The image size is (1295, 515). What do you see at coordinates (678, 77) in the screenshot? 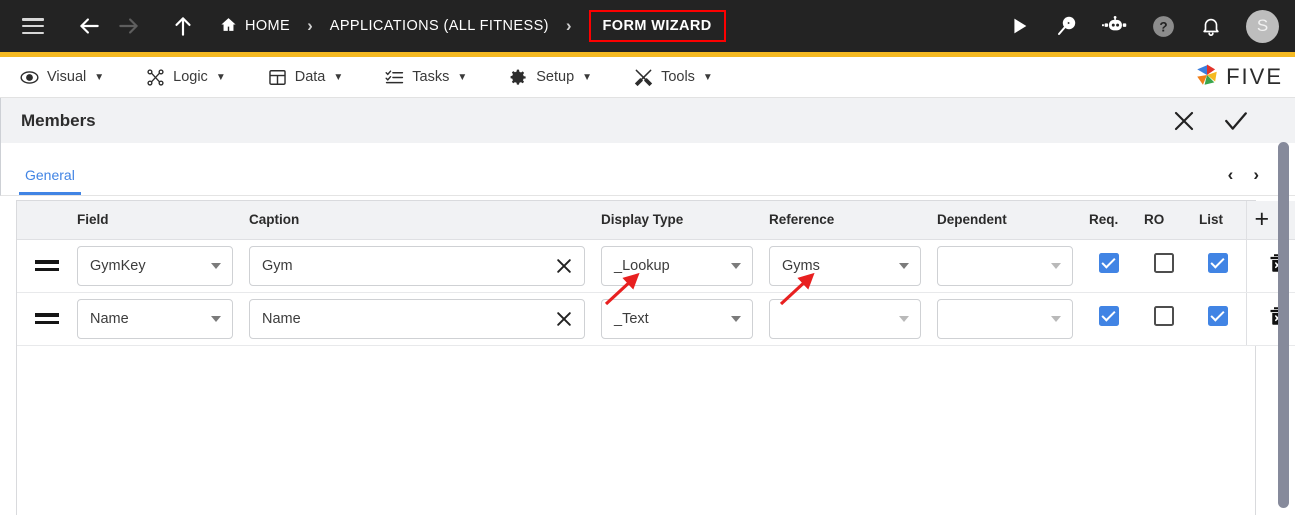
I see `menu-item-tools-label: Tools` at bounding box center [678, 77].